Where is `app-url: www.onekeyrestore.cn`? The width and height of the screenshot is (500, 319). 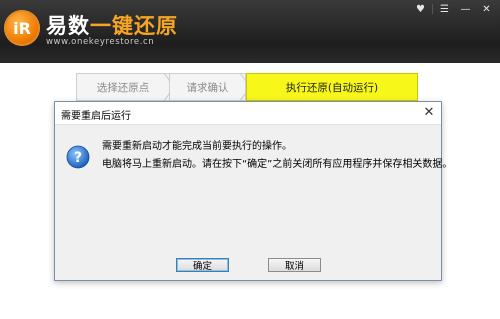
app-url: www.onekeyrestore.cn is located at coordinates (100, 42).